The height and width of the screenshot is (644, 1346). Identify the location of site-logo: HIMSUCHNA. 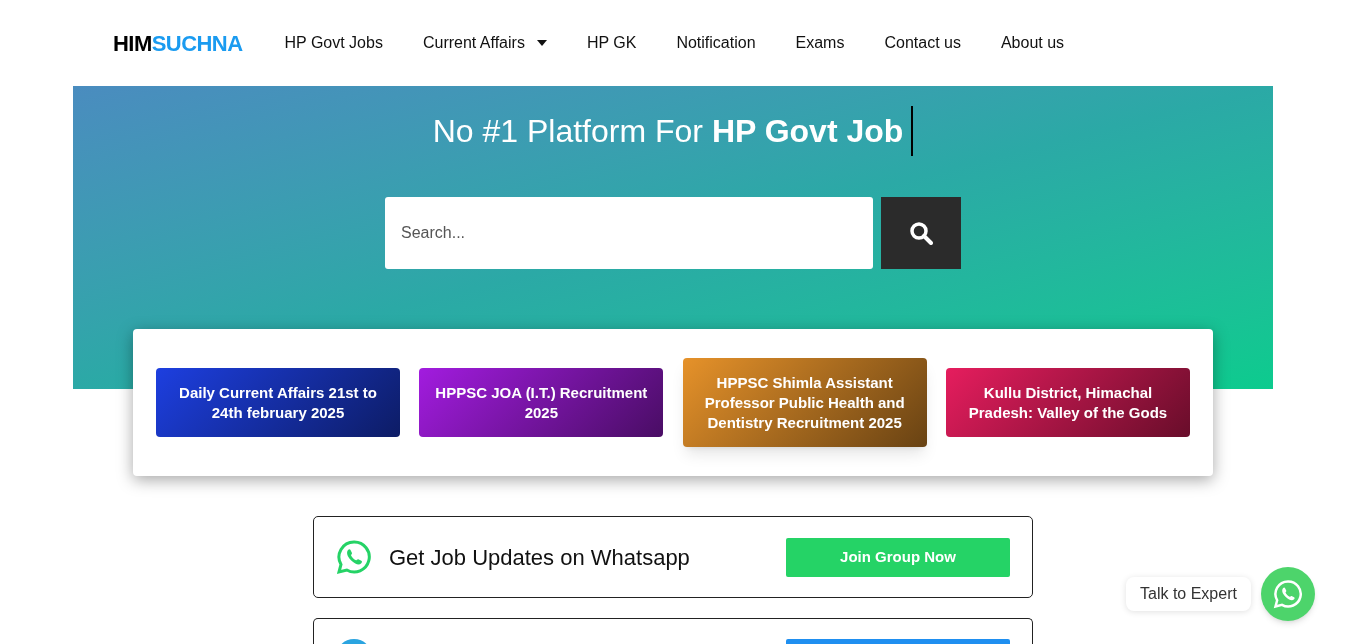
(178, 43).